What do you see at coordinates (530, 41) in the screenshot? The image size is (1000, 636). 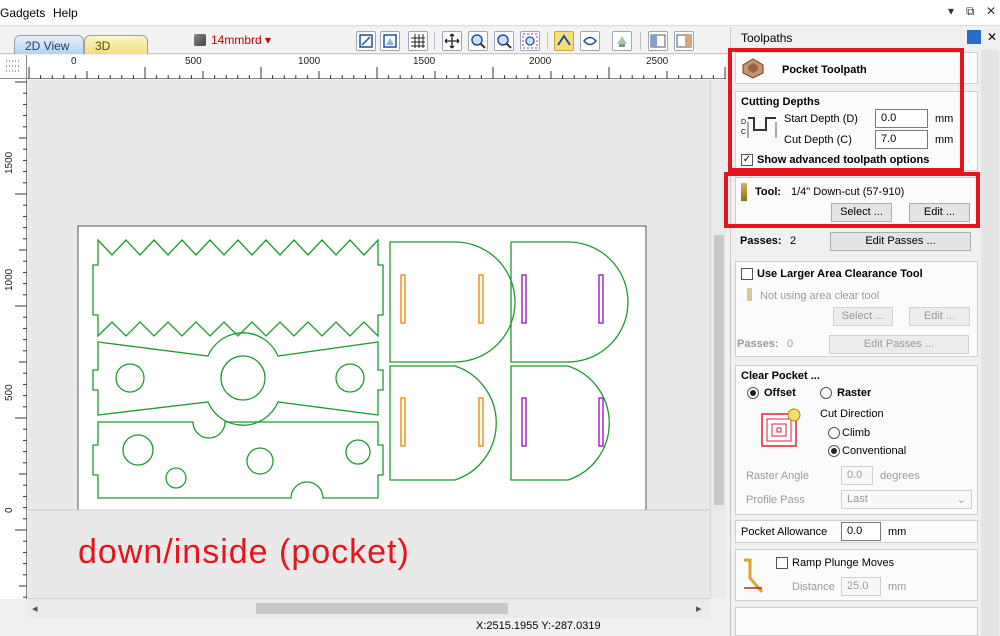 I see `zoom-selection-icon` at bounding box center [530, 41].